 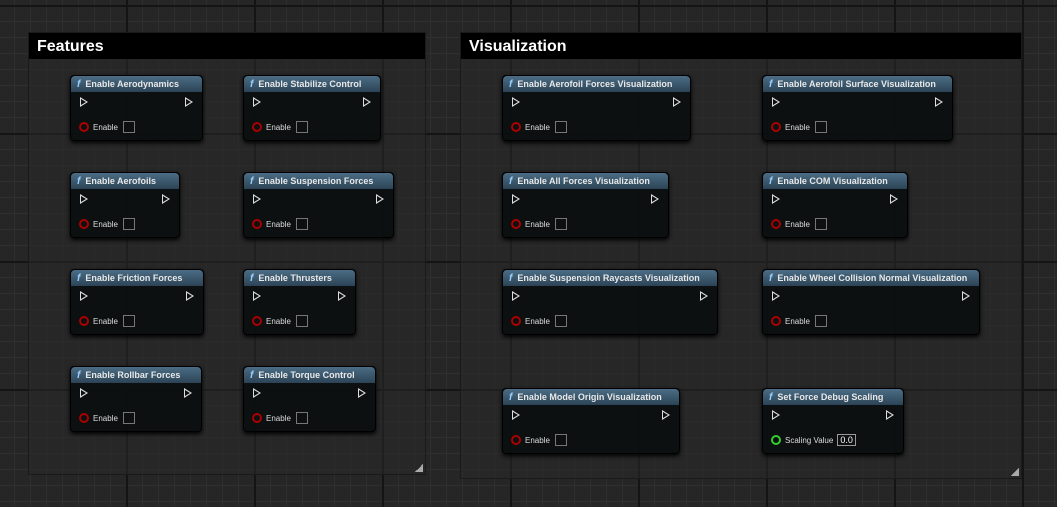 I want to click on node-header: f Enable Model Origin Visualization, so click(x=591, y=397).